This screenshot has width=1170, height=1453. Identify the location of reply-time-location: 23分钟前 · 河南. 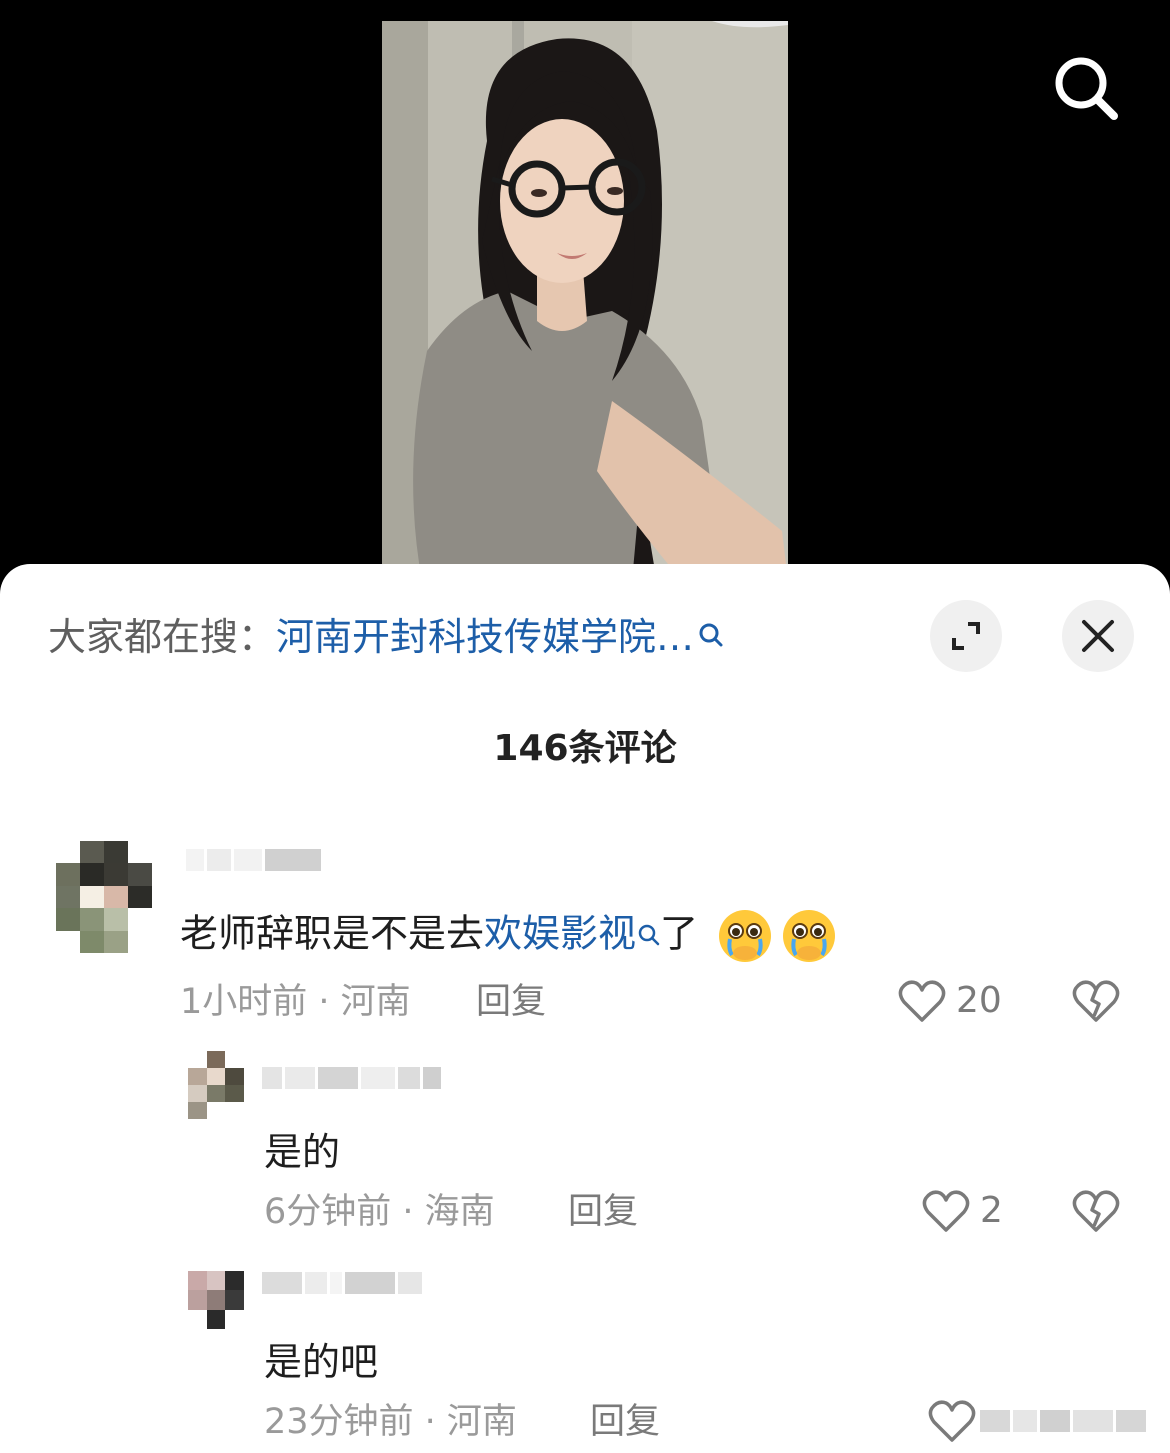
(390, 1422).